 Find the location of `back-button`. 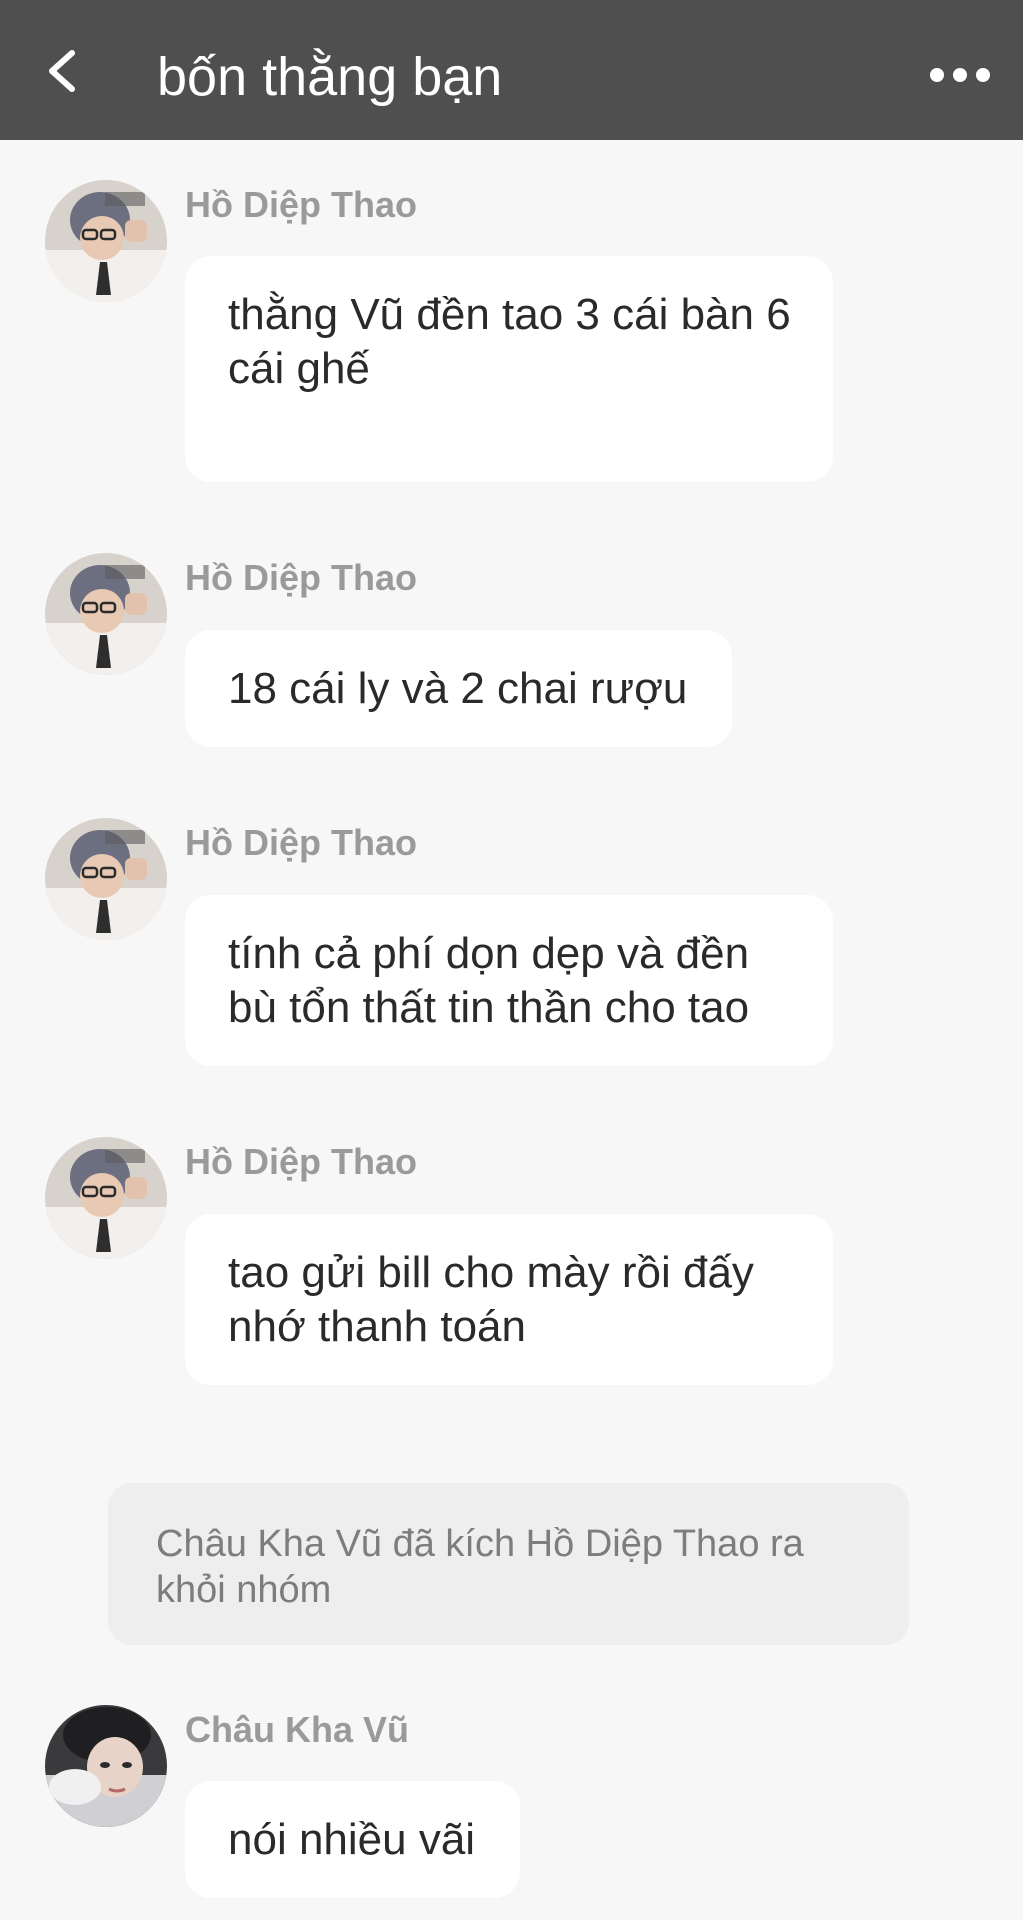

back-button is located at coordinates (65, 70).